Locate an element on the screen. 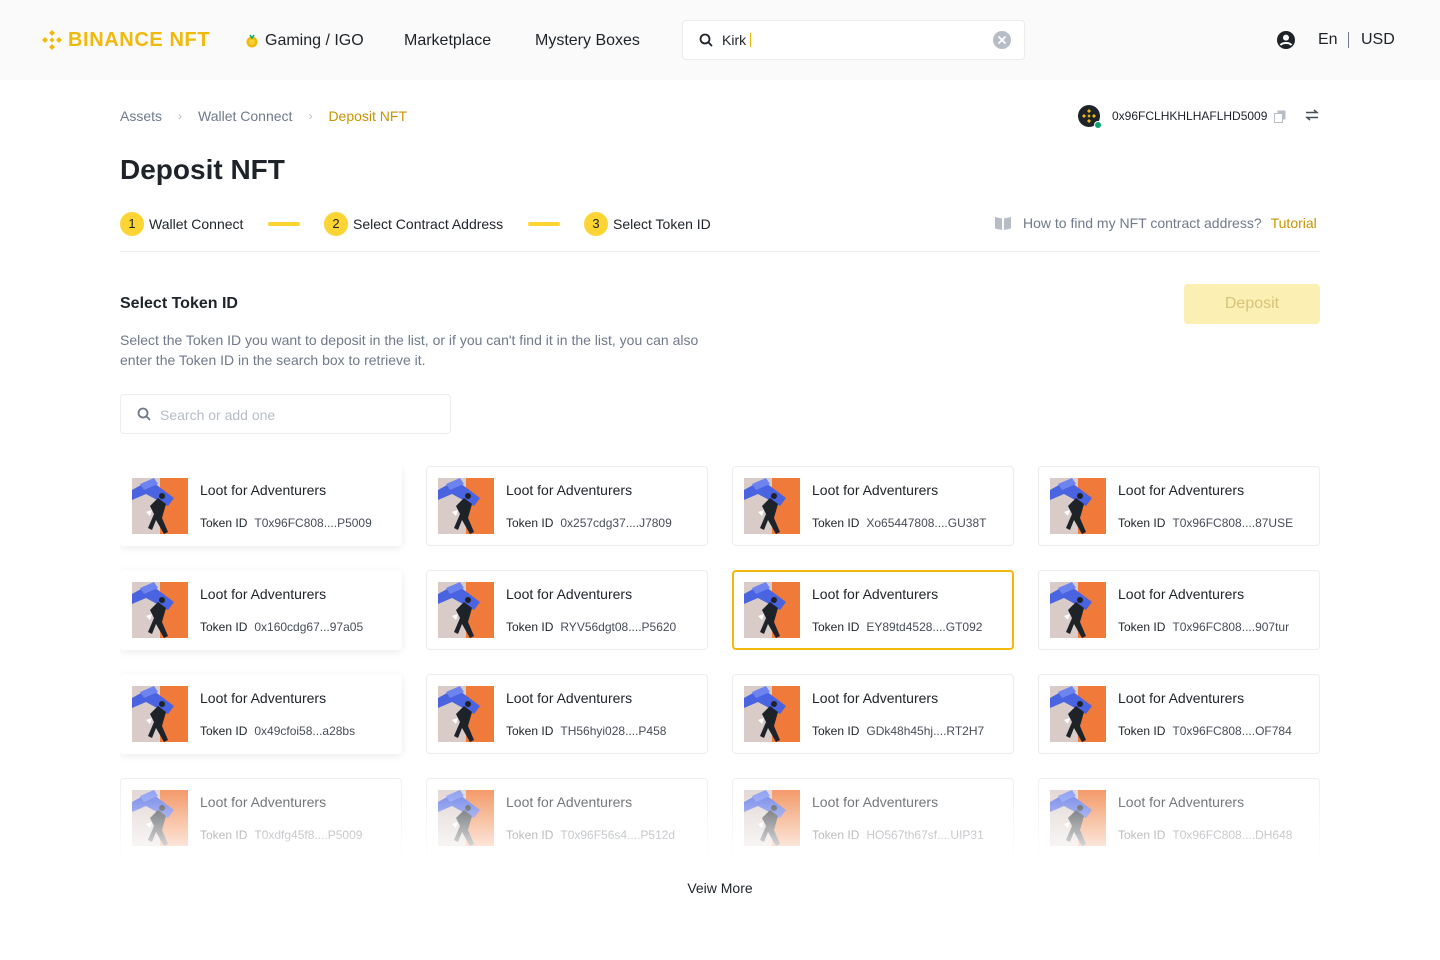 The height and width of the screenshot is (960, 1440). nft-token-id: Token ID HO567th67sf....UIP31 is located at coordinates (898, 835).